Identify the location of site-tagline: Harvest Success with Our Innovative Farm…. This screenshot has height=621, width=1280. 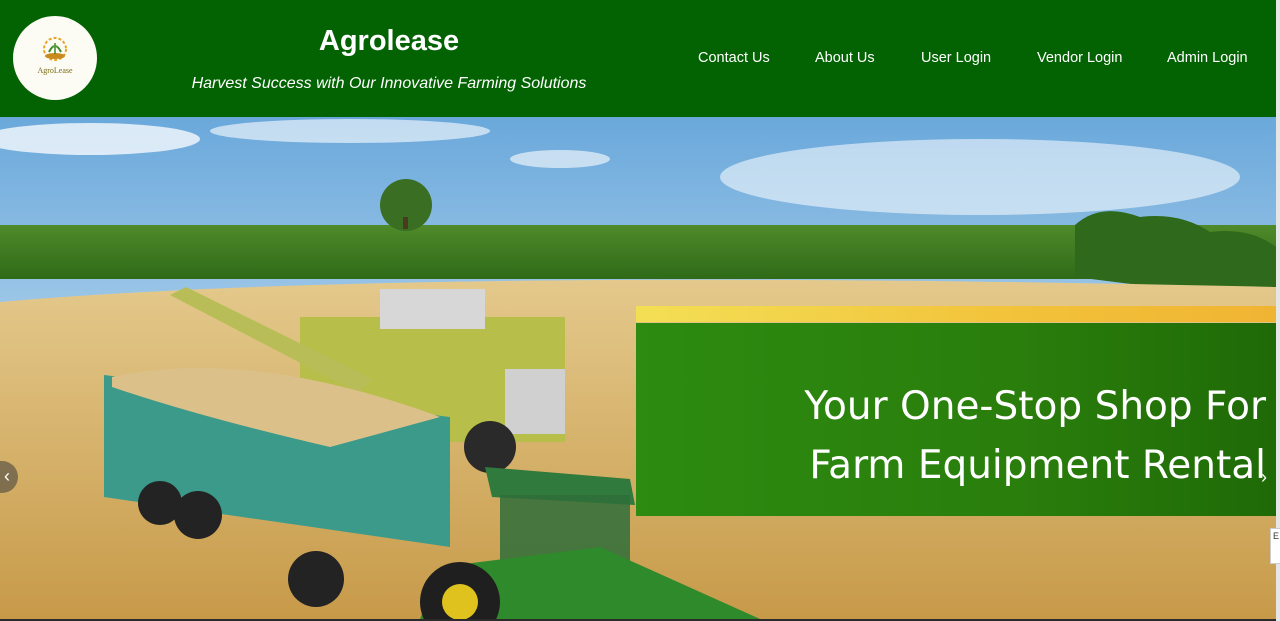
(389, 83).